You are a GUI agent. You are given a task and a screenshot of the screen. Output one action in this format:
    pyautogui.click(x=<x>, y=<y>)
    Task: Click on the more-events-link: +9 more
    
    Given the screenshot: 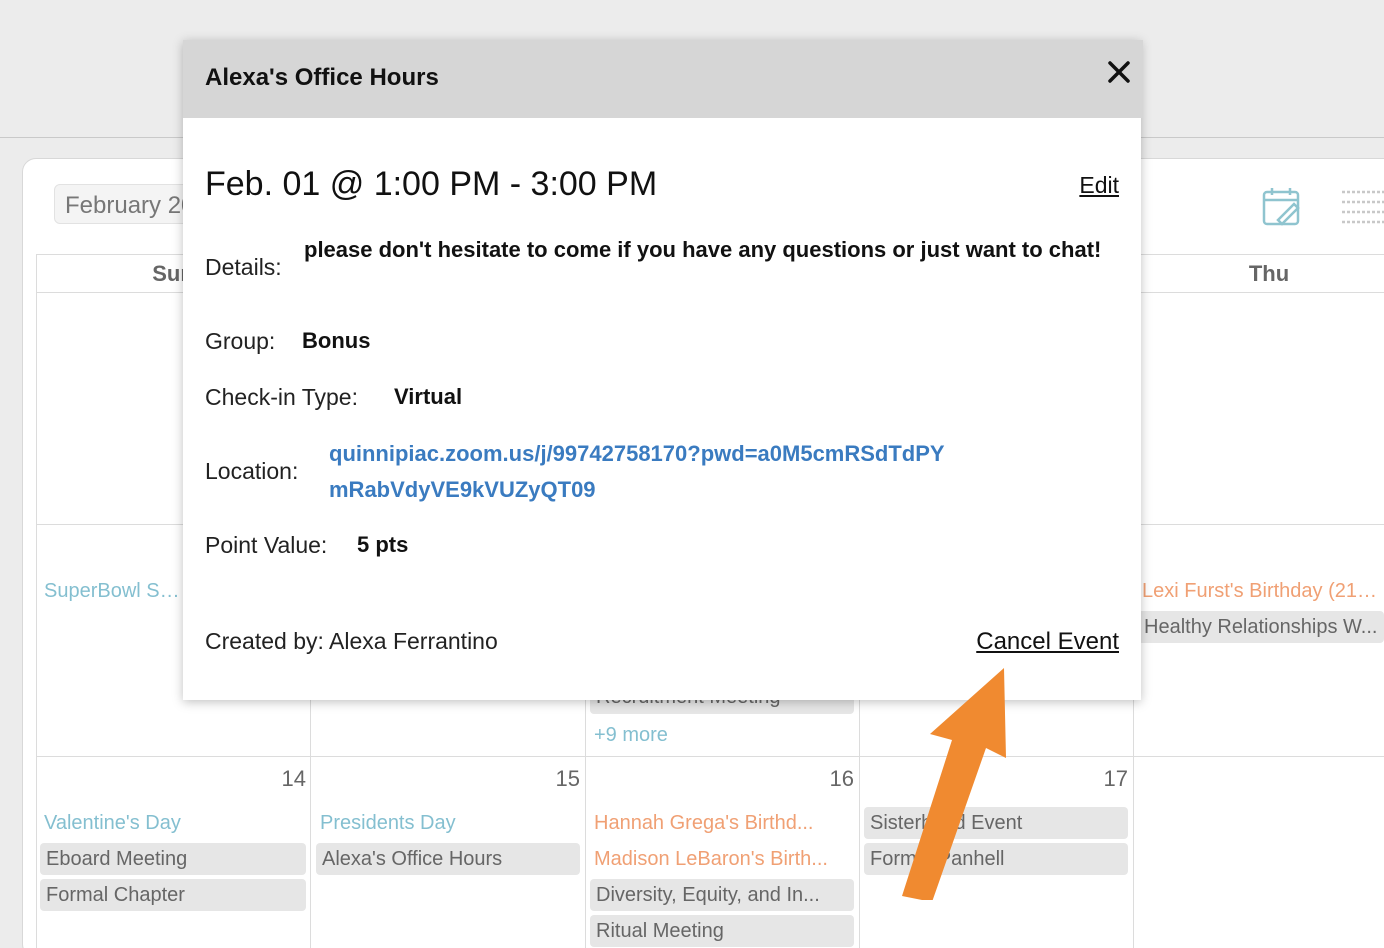 What is the action you would take?
    pyautogui.click(x=648, y=735)
    